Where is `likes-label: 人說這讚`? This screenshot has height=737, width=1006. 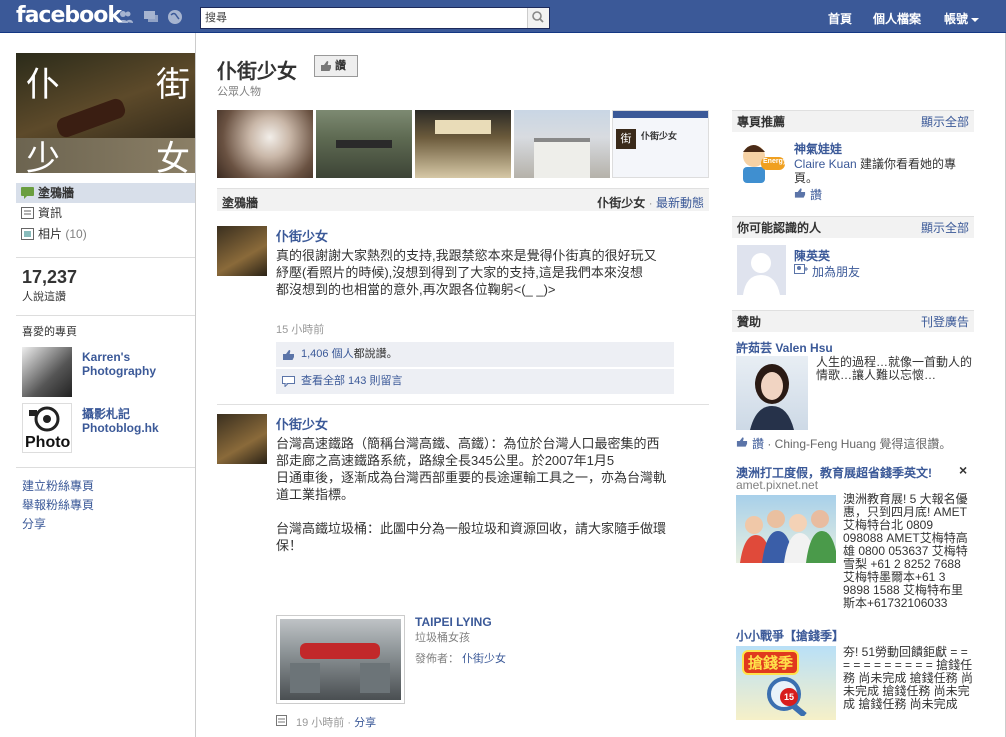
likes-label: 人說這讚 is located at coordinates (44, 297).